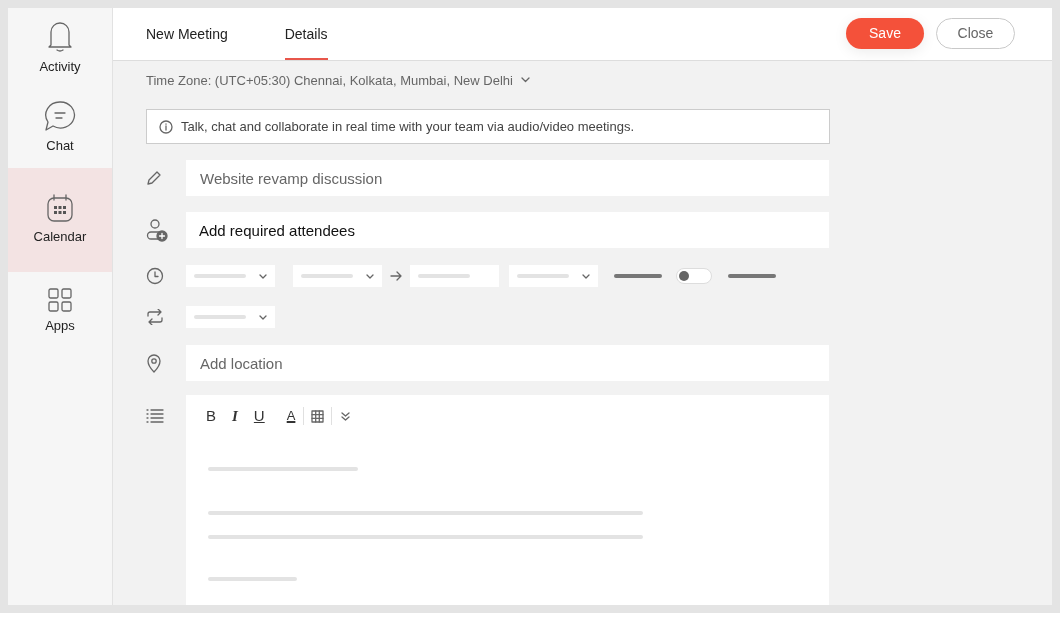 This screenshot has height=619, width=1060. I want to click on repeat-icon, so click(155, 317).